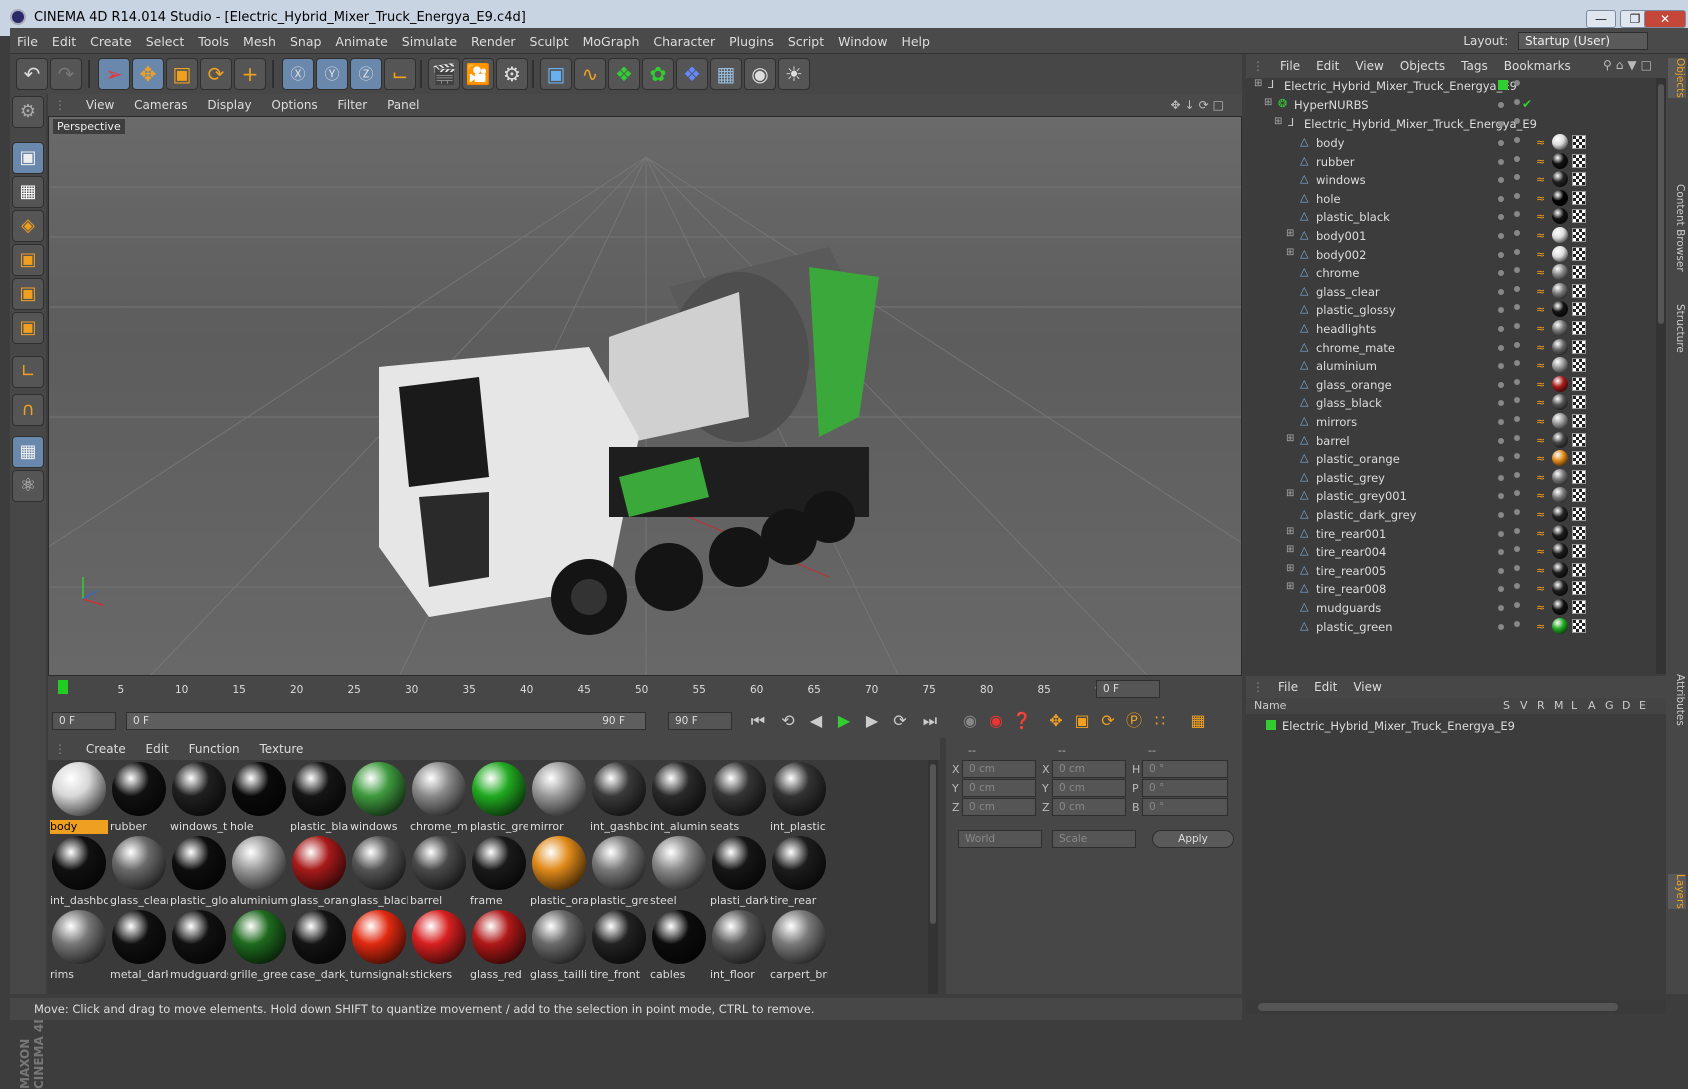 The width and height of the screenshot is (1688, 1089). What do you see at coordinates (138, 945) in the screenshot?
I see `material-swatch: metal_dark` at bounding box center [138, 945].